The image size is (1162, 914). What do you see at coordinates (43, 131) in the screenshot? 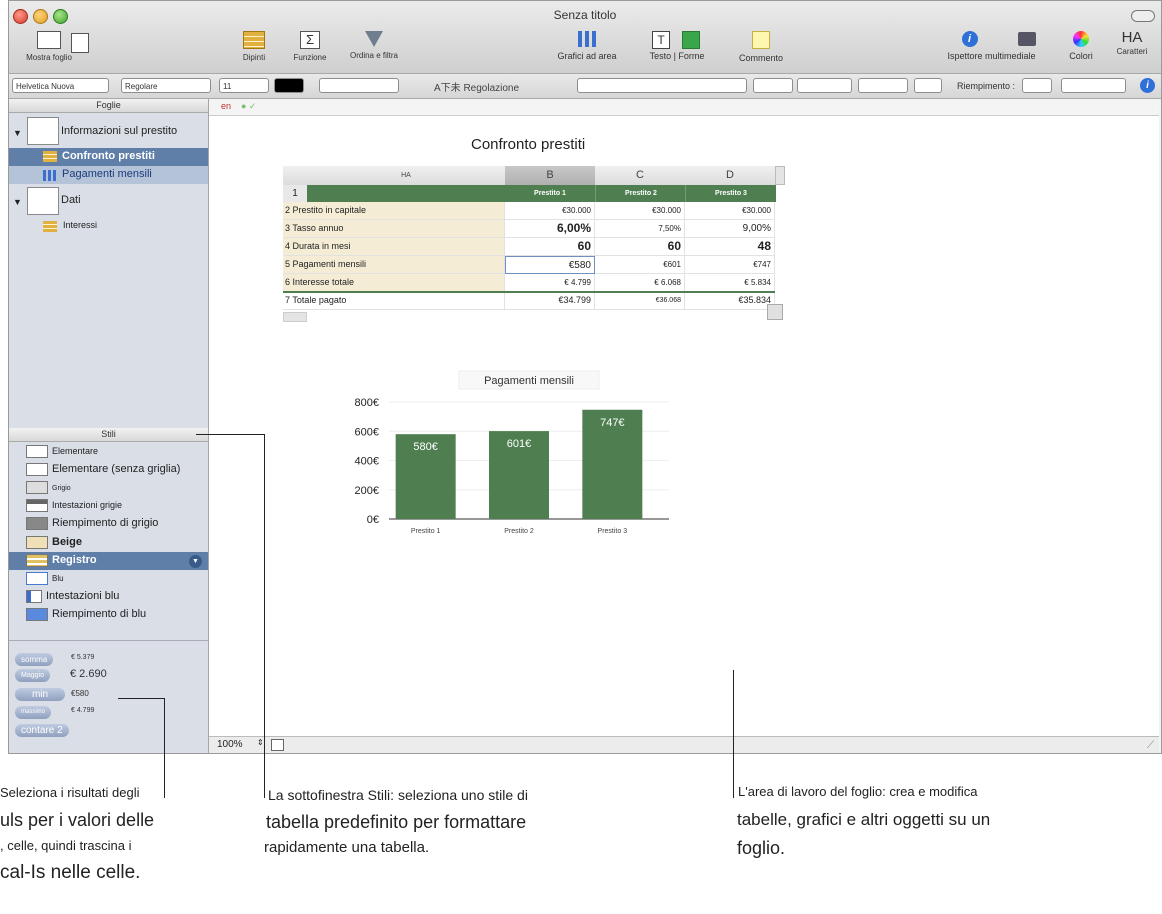
I see `sheet-page-icon` at bounding box center [43, 131].